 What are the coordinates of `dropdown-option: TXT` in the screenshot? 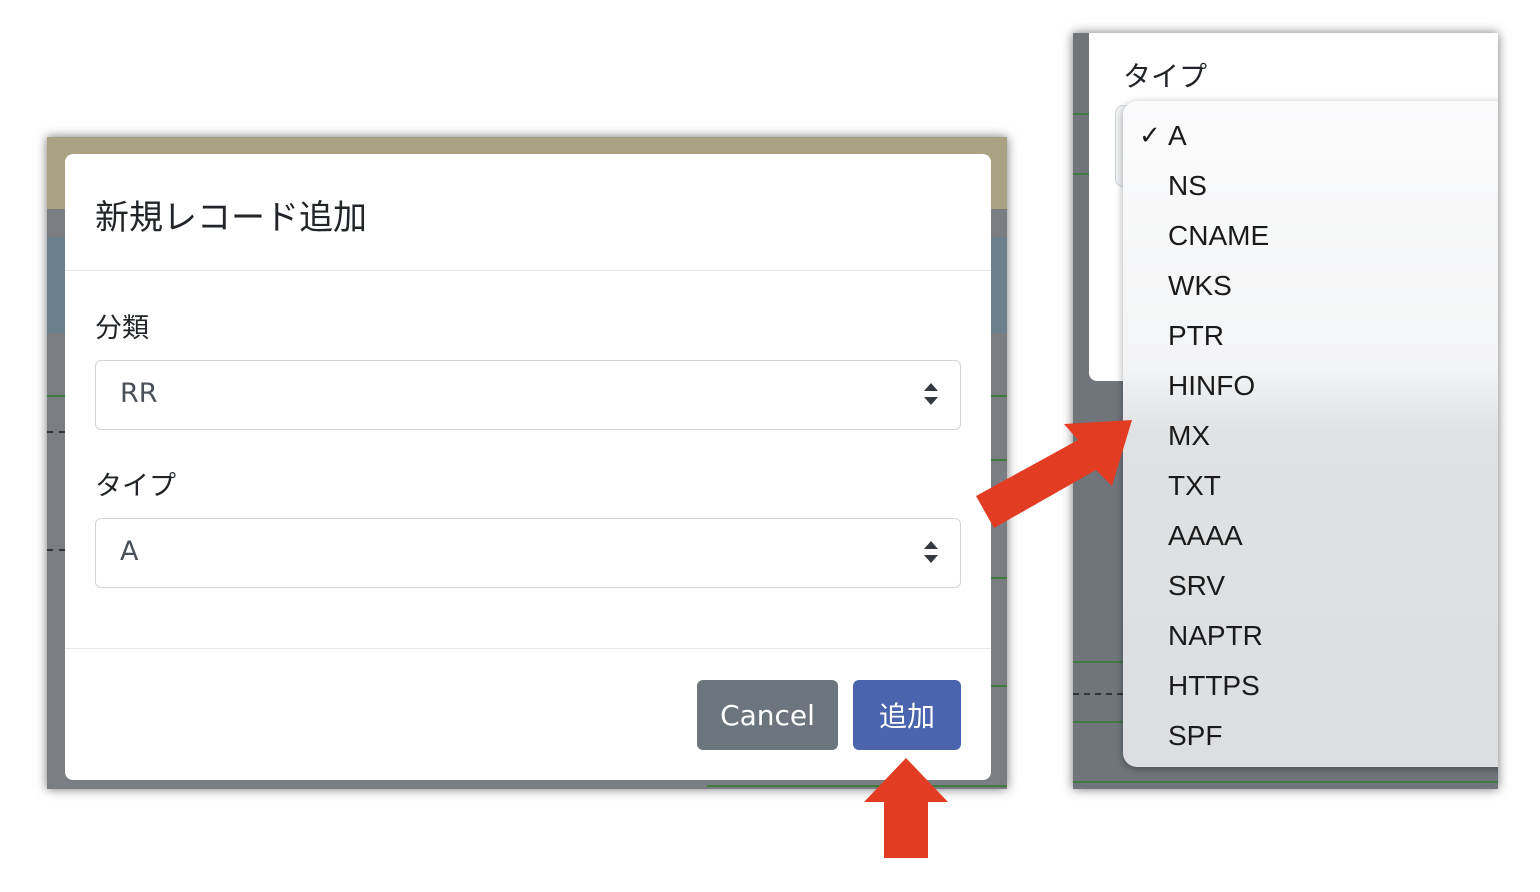 It's located at (1194, 486).